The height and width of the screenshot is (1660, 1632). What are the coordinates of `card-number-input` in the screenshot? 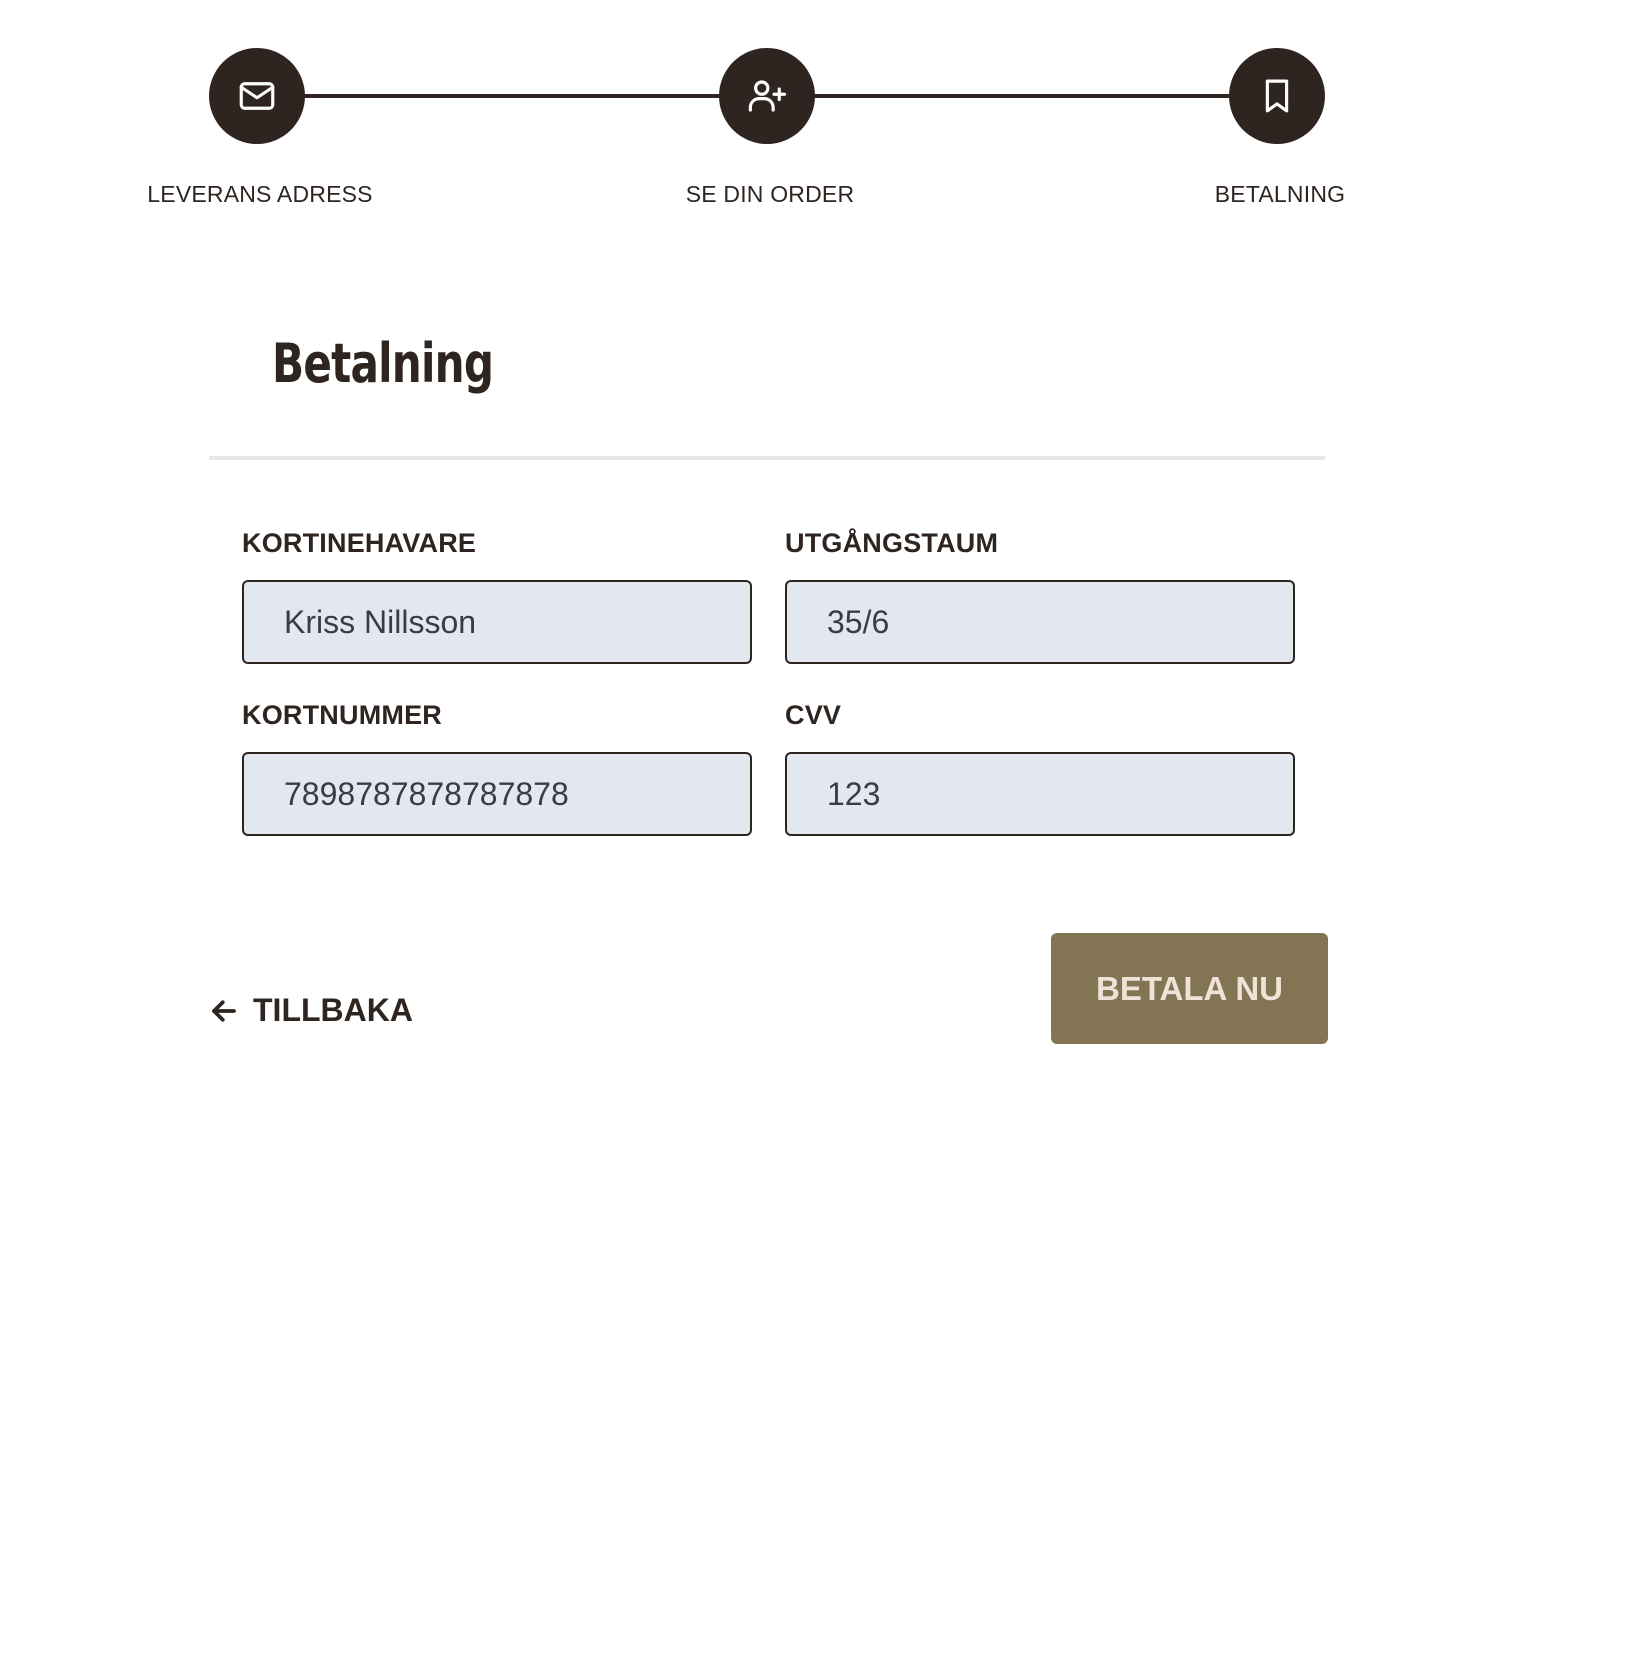 It's located at (497, 794).